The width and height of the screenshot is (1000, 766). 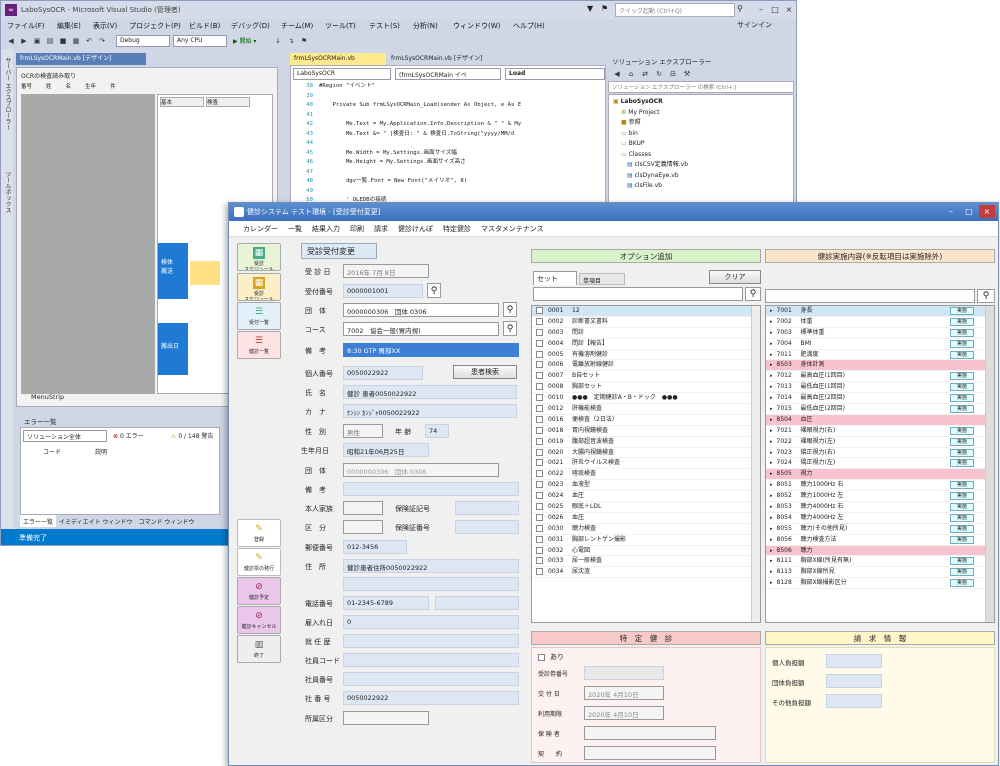 What do you see at coordinates (487, 527) in the screenshot?
I see `ins-number-field` at bounding box center [487, 527].